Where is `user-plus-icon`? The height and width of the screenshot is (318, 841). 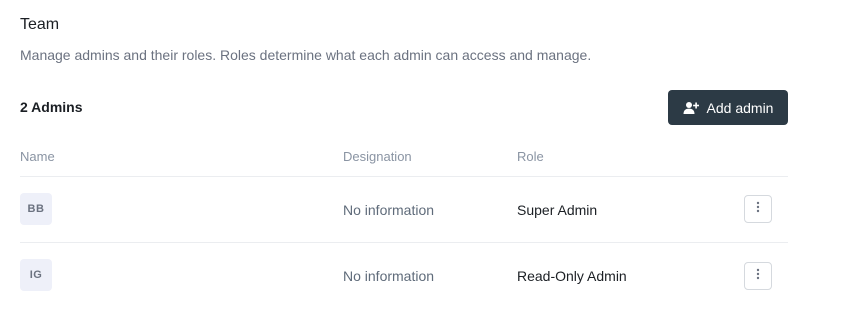
user-plus-icon is located at coordinates (691, 108).